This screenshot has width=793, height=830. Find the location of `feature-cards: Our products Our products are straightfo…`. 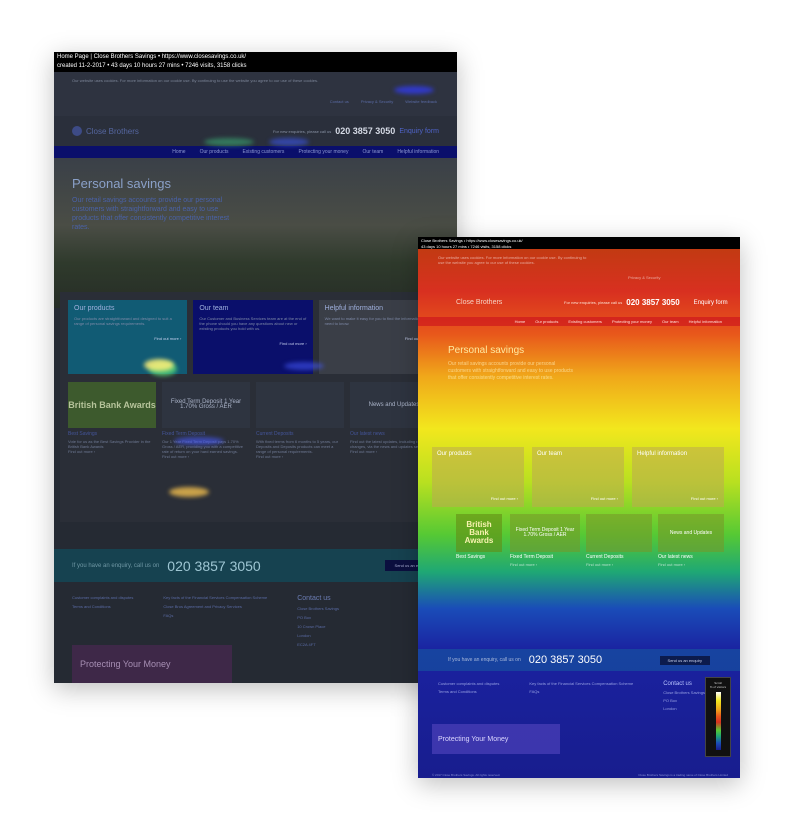

feature-cards: Our products Our products are straightfo… is located at coordinates (253, 337).